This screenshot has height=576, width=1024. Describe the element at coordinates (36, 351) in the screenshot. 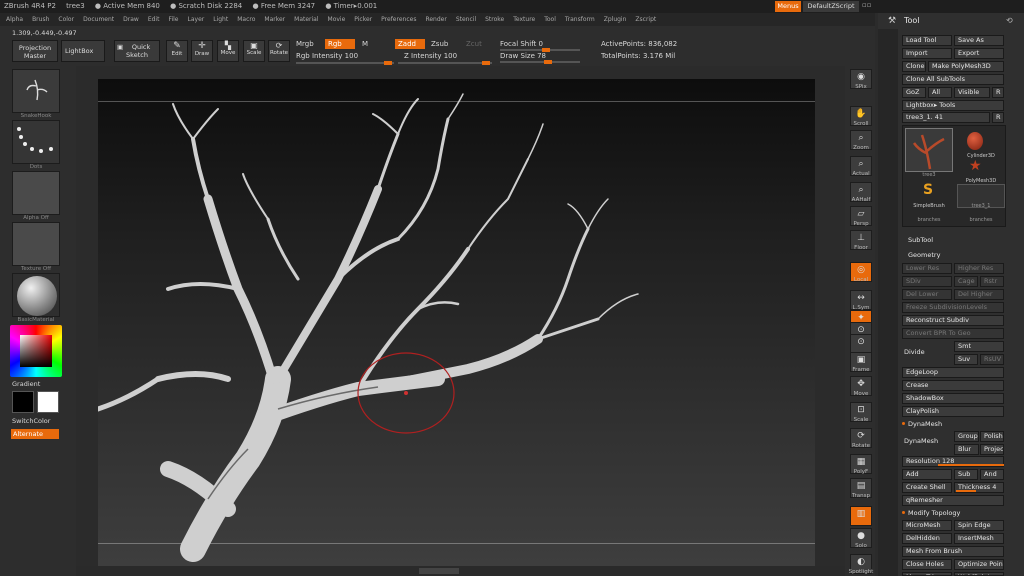

I see `color-picker-square` at that location.